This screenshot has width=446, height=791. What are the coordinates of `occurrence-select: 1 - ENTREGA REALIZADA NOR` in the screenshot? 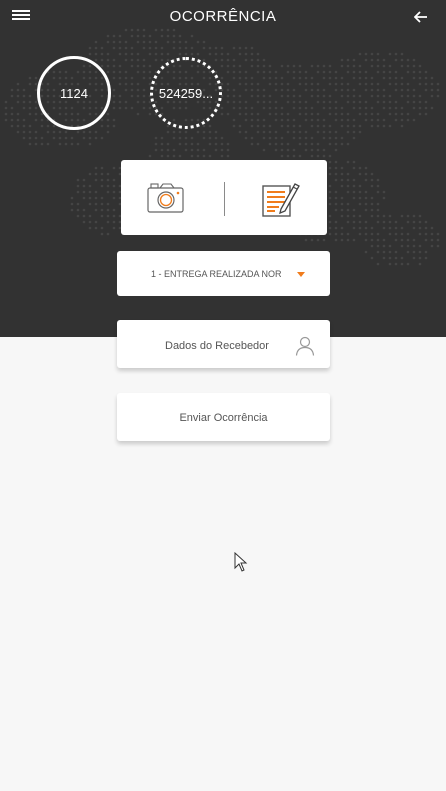 It's located at (223, 273).